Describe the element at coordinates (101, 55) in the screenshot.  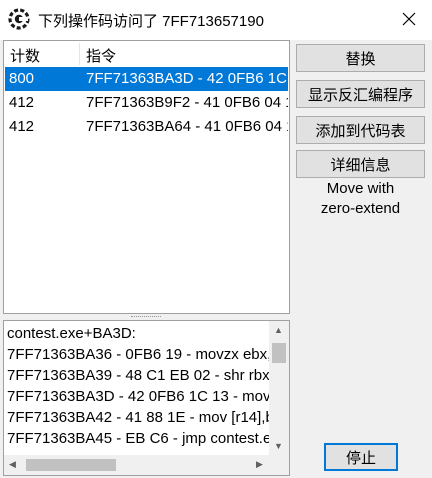
I see `column-header-instruction: 指令` at that location.